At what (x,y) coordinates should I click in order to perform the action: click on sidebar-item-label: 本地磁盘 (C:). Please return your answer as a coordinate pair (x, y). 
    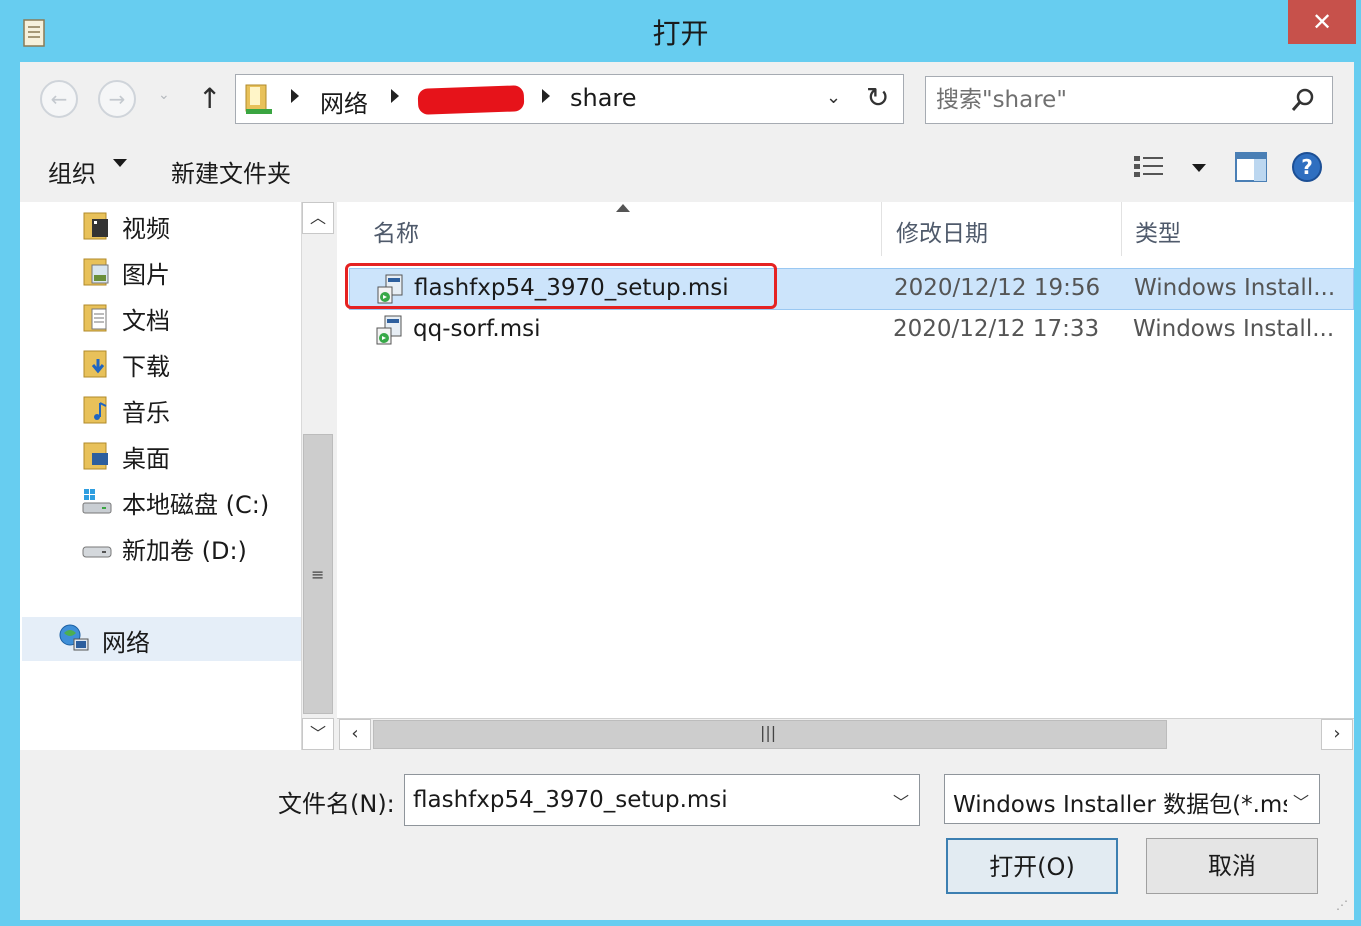
    Looking at the image, I should click on (196, 505).